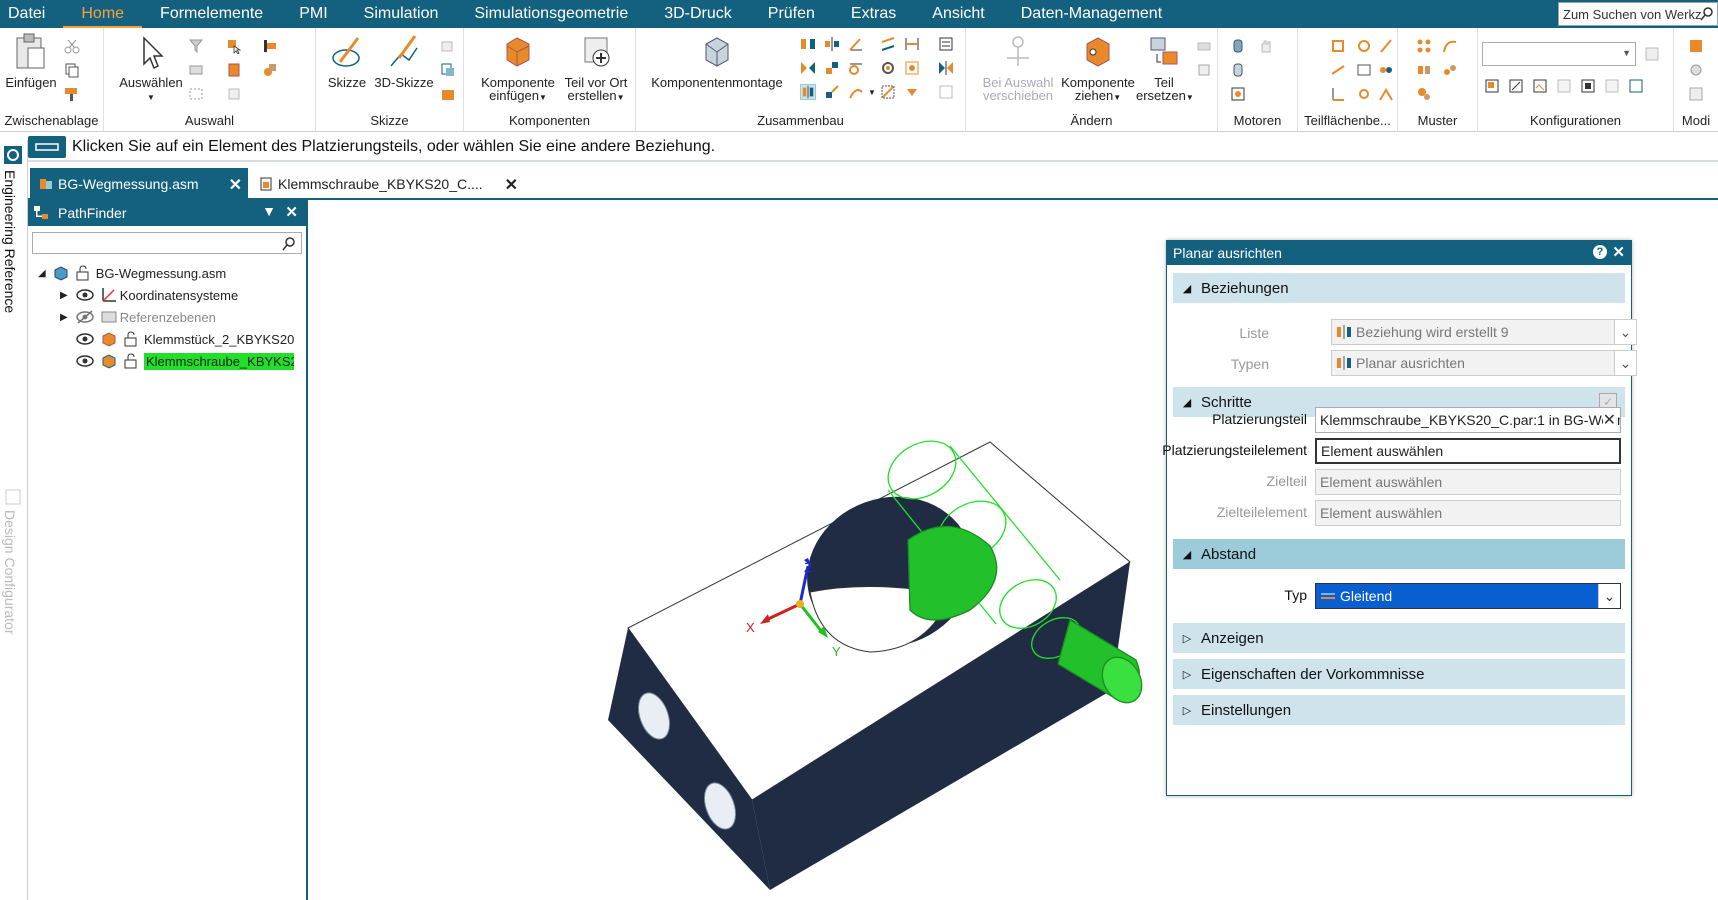 The height and width of the screenshot is (900, 1718). What do you see at coordinates (1399, 288) in the screenshot?
I see `section-relations: ◢ Beziehungen` at bounding box center [1399, 288].